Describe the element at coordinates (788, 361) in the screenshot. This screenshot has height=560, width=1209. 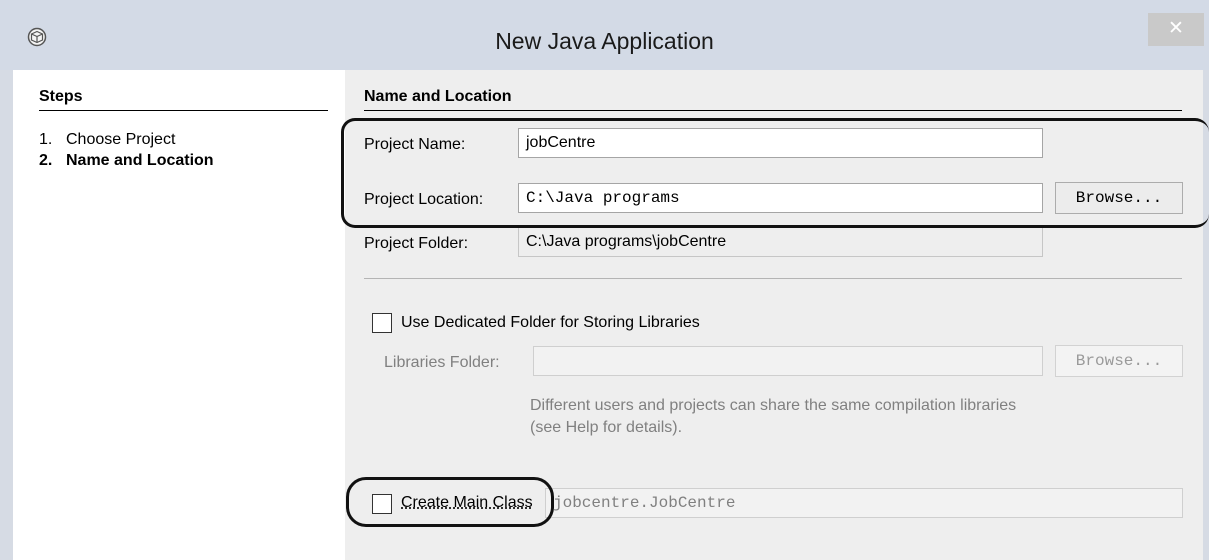
I see `libraries-folder-input` at that location.